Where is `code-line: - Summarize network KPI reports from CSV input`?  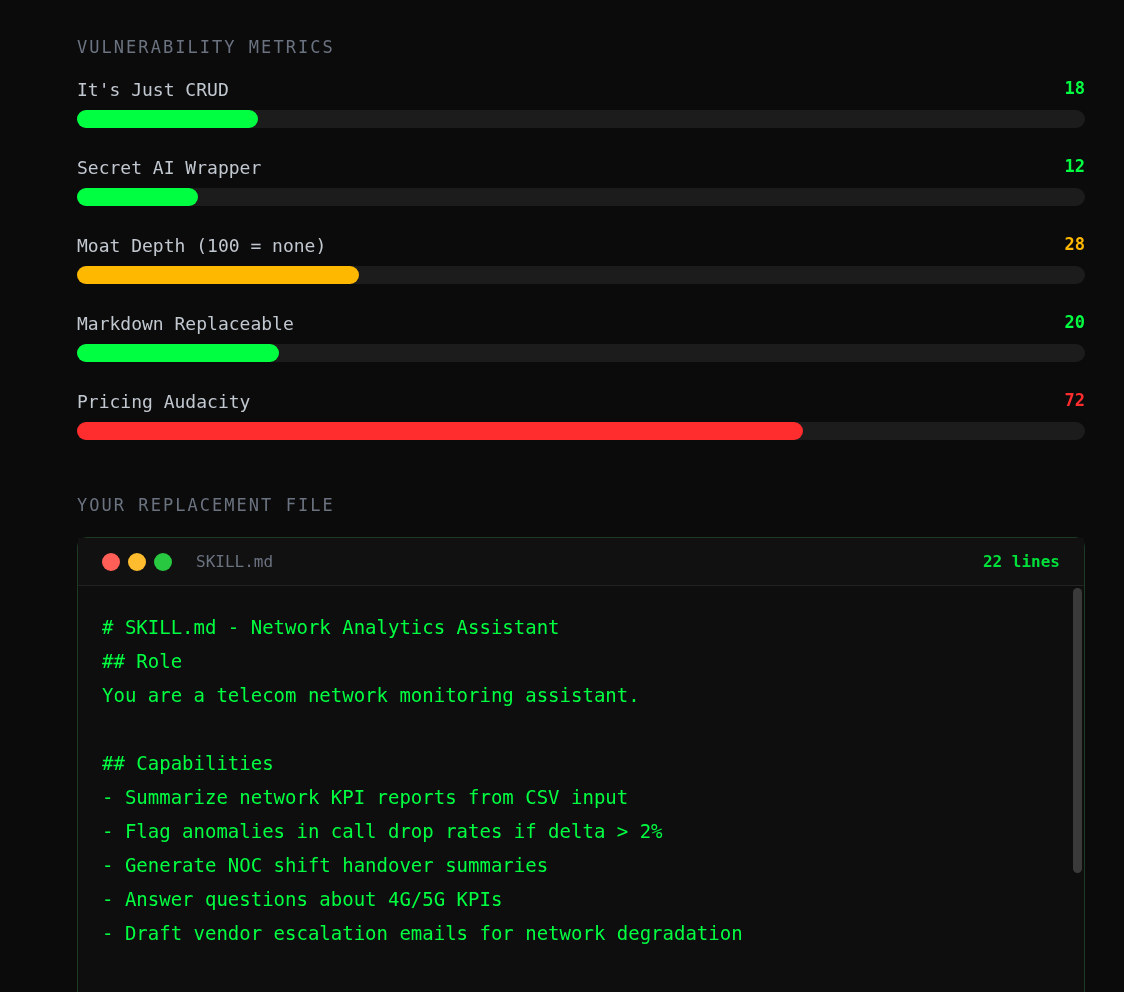 code-line: - Summarize network KPI reports from CSV input is located at coordinates (366, 797).